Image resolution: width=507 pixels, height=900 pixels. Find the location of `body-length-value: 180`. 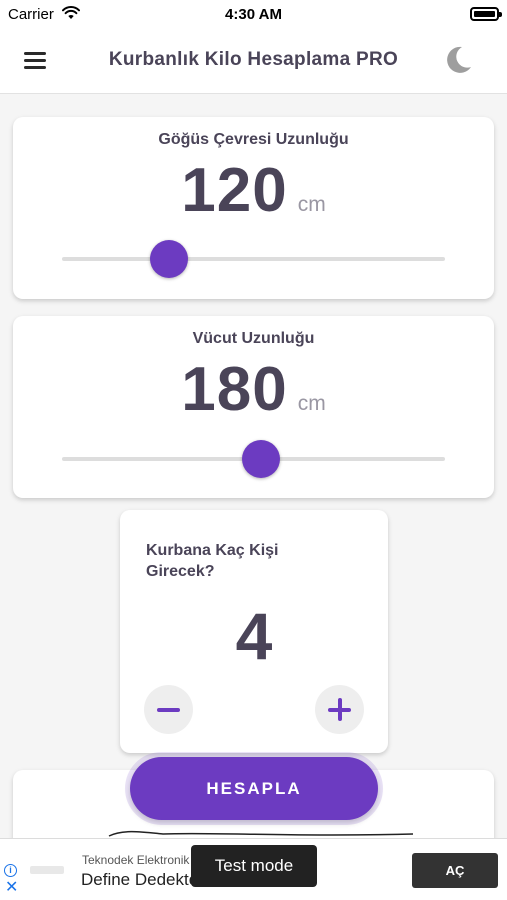

body-length-value: 180 is located at coordinates (234, 389).